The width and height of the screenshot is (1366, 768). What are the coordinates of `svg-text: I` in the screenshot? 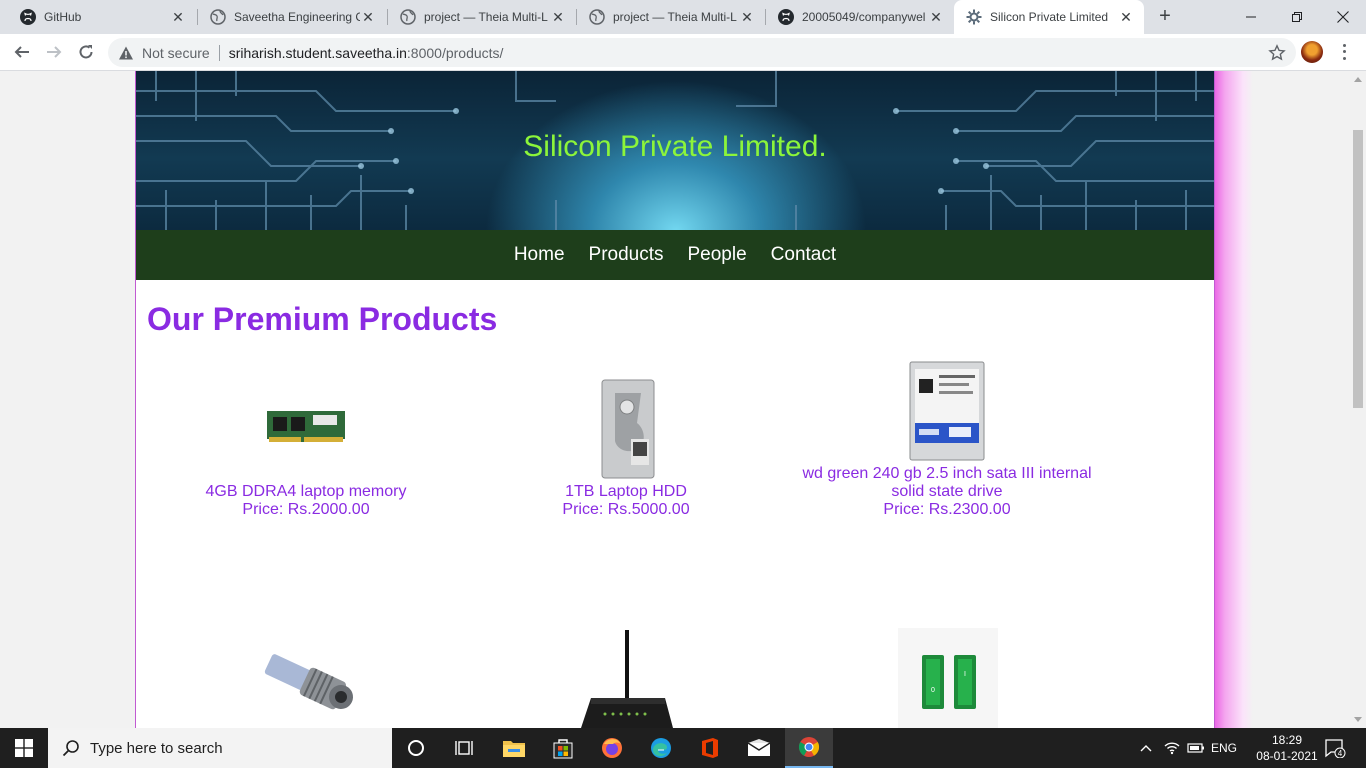 It's located at (965, 674).